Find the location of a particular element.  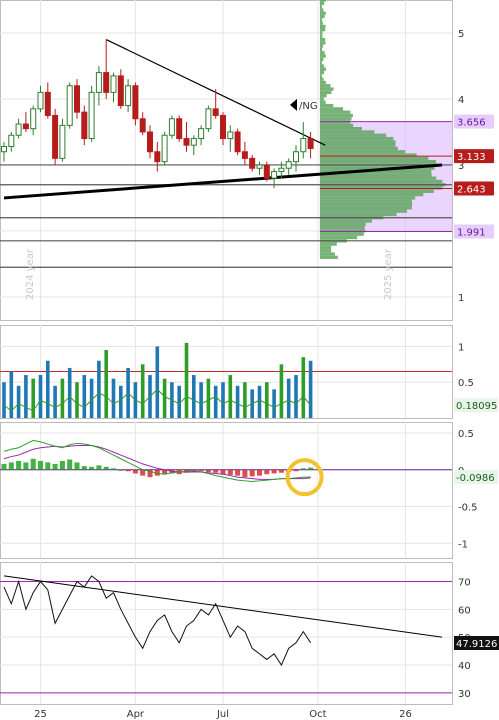

y-tick-label: 30 is located at coordinates (464, 694).